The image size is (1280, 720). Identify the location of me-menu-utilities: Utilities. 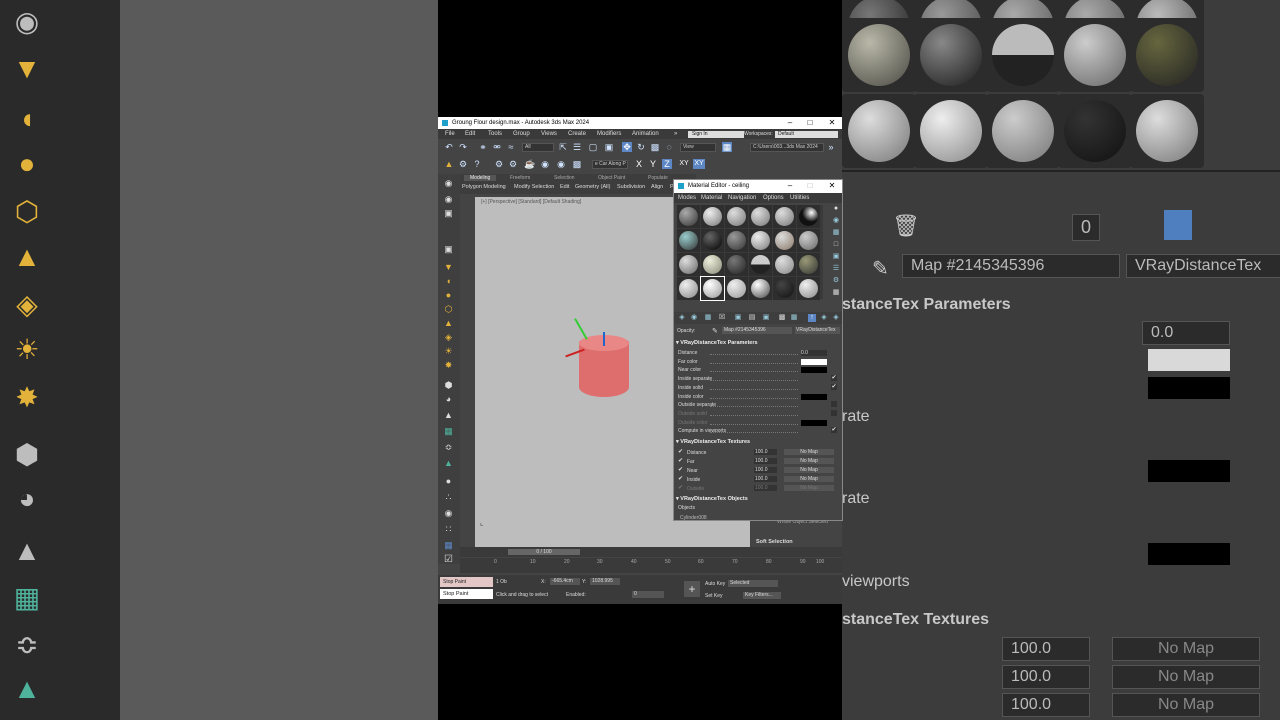
(799, 198).